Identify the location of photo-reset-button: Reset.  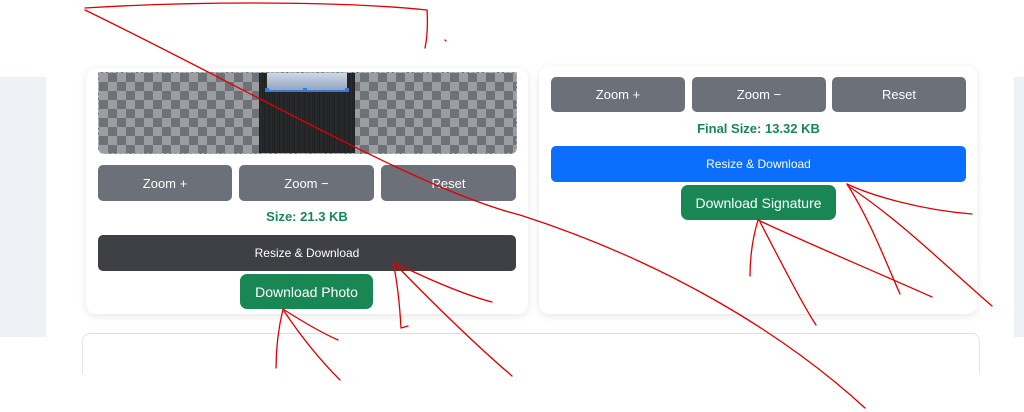
(448, 183).